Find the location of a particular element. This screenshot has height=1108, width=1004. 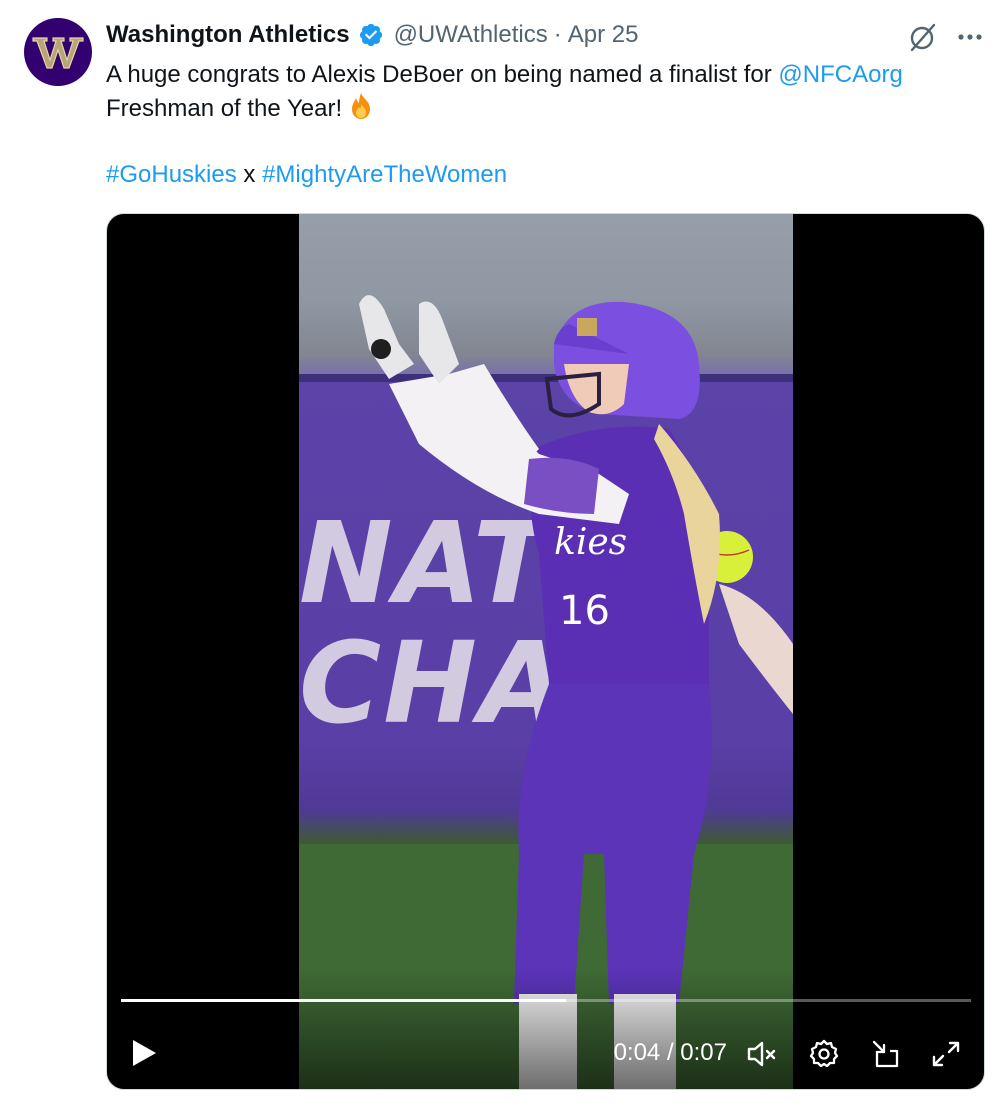

tweet-date: Apr 25 is located at coordinates (603, 35).